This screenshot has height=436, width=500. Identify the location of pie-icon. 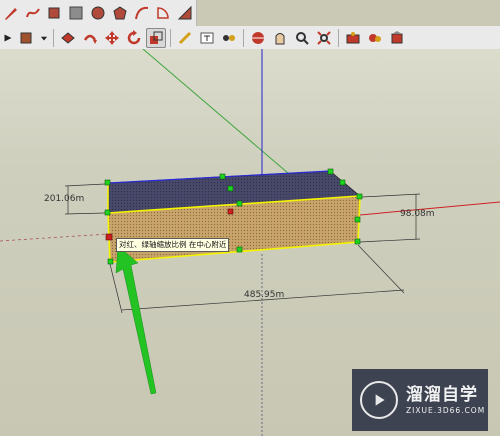
(163, 13).